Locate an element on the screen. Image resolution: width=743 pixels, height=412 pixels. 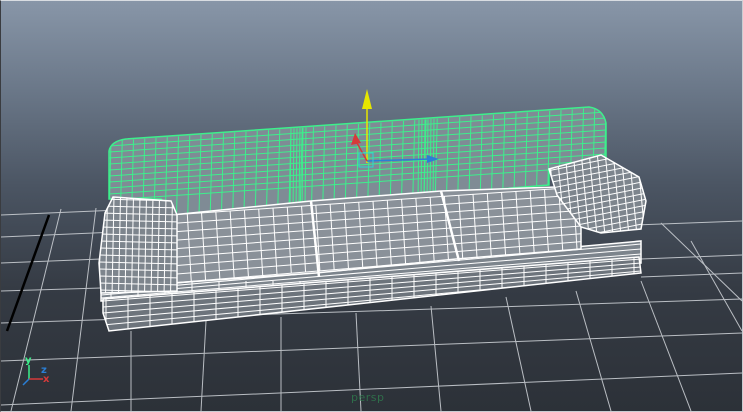
manip-y-arrow is located at coordinates (367, 99).